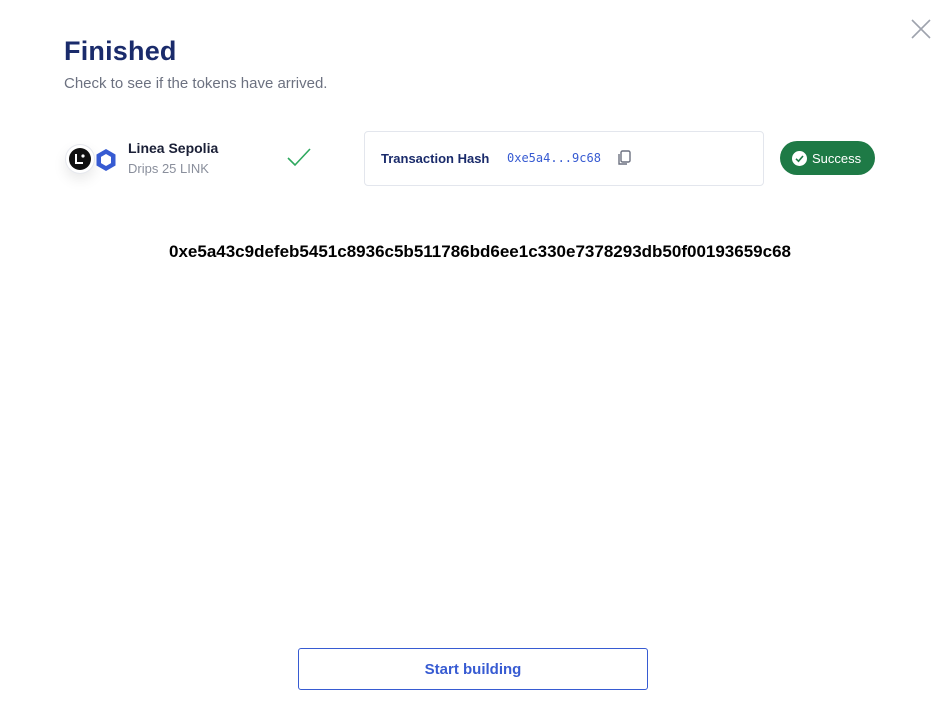 This screenshot has height=721, width=944. Describe the element at coordinates (299, 157) in the screenshot. I see `check-icon` at that location.